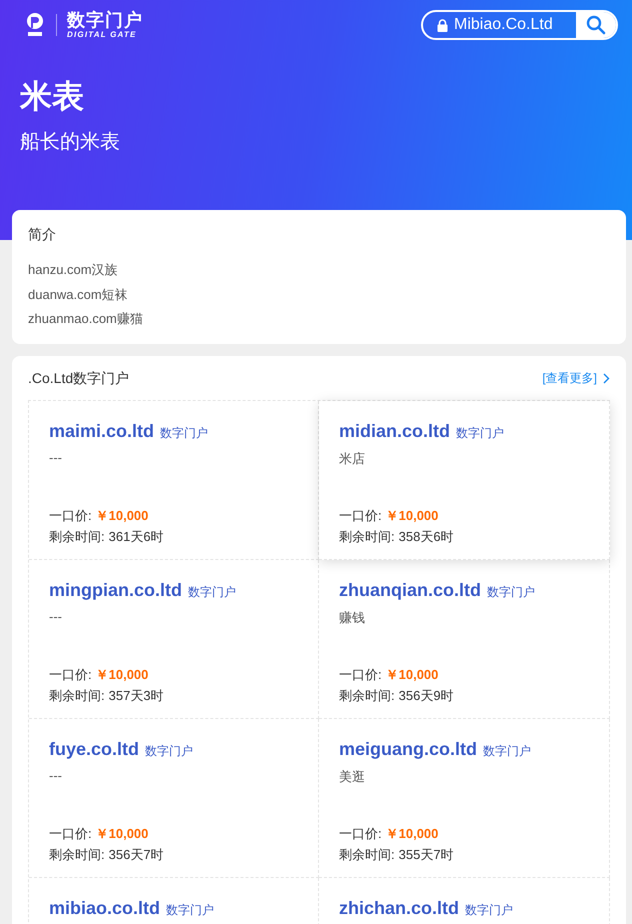 The height and width of the screenshot is (924, 632). What do you see at coordinates (464, 901) in the screenshot?
I see `domain-card: zhichan.co.ltd 数字门户` at bounding box center [464, 901].